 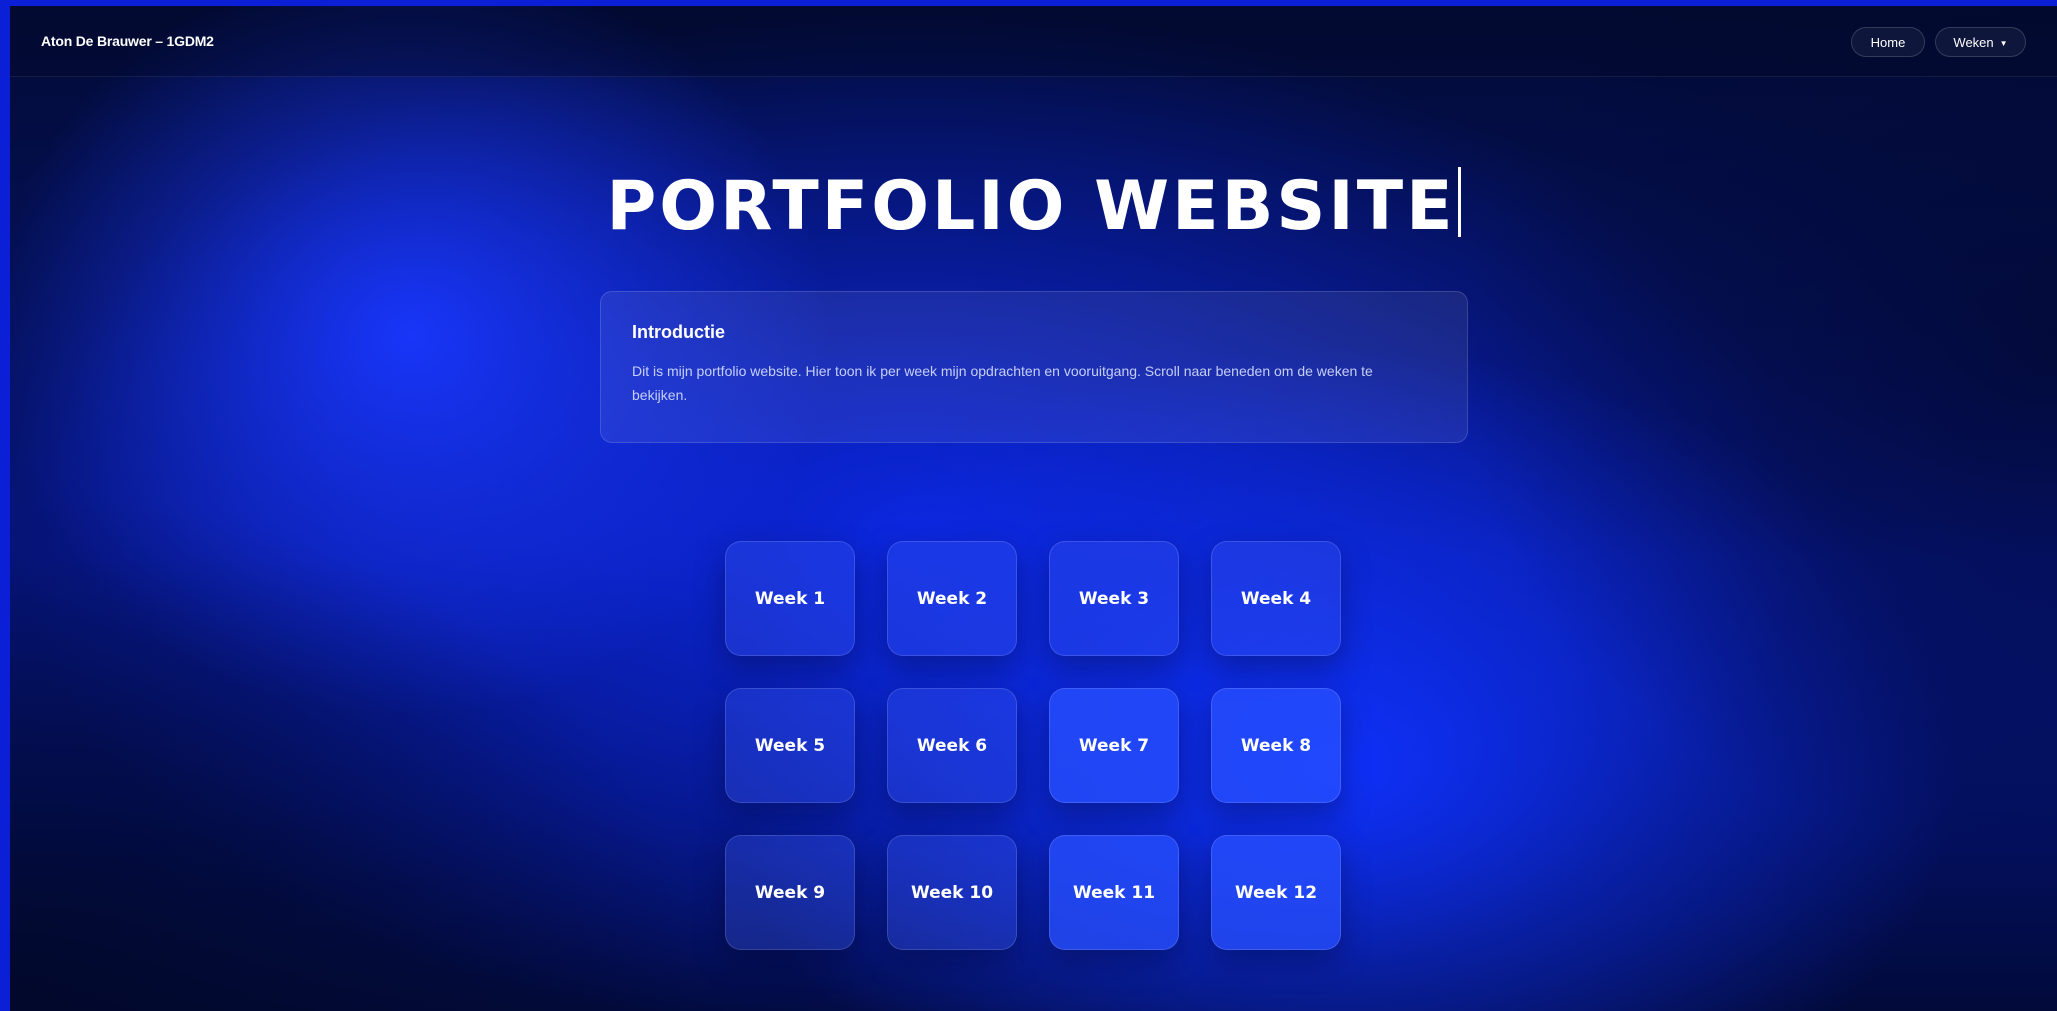 I want to click on week-card-12: Week 12, so click(x=1276, y=892).